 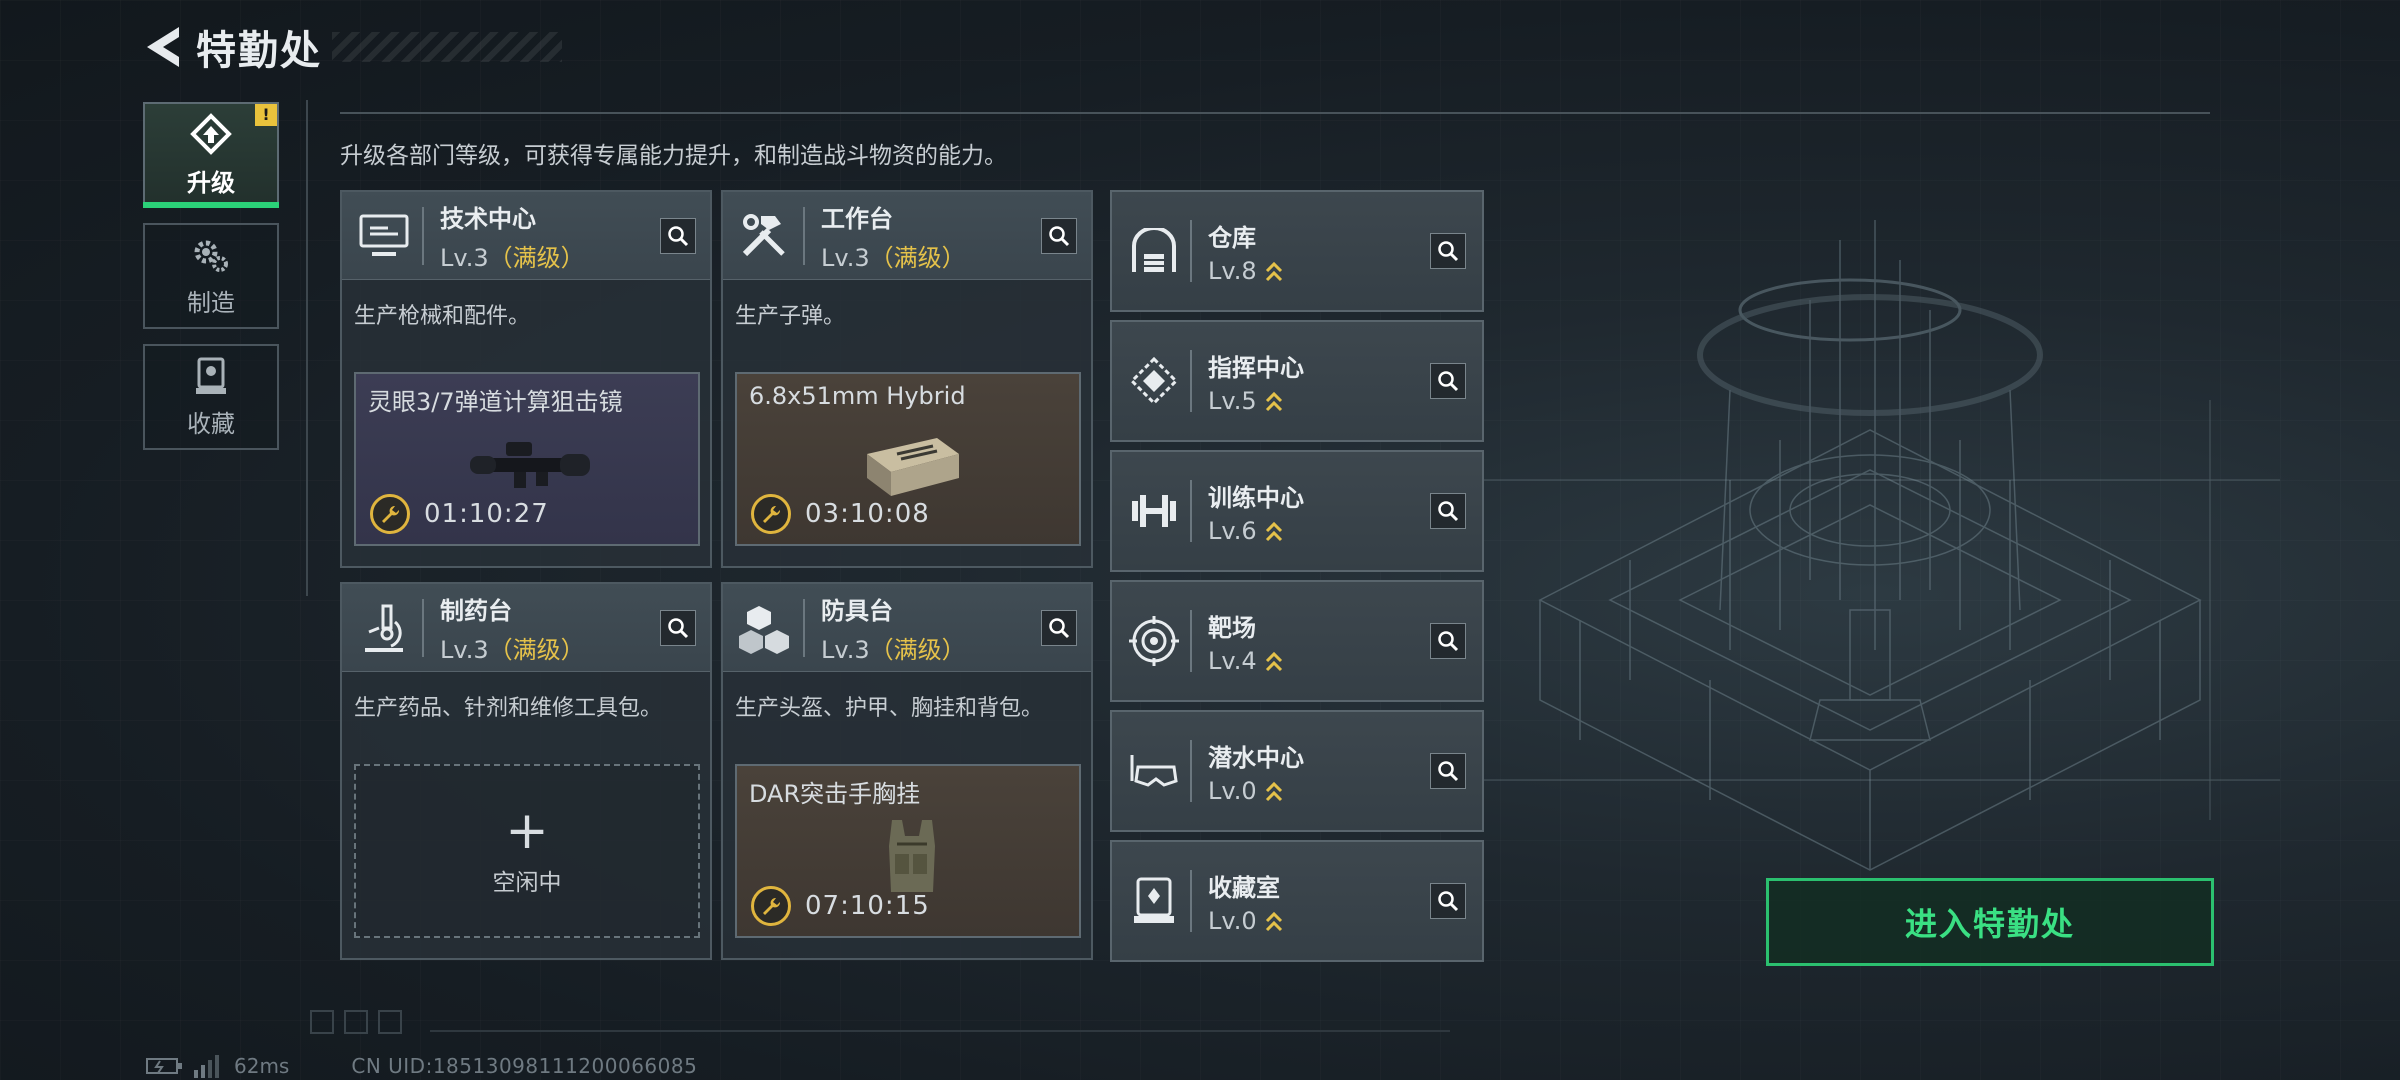 I want to click on building-description: 生产枪械和配件。, so click(x=442, y=316).